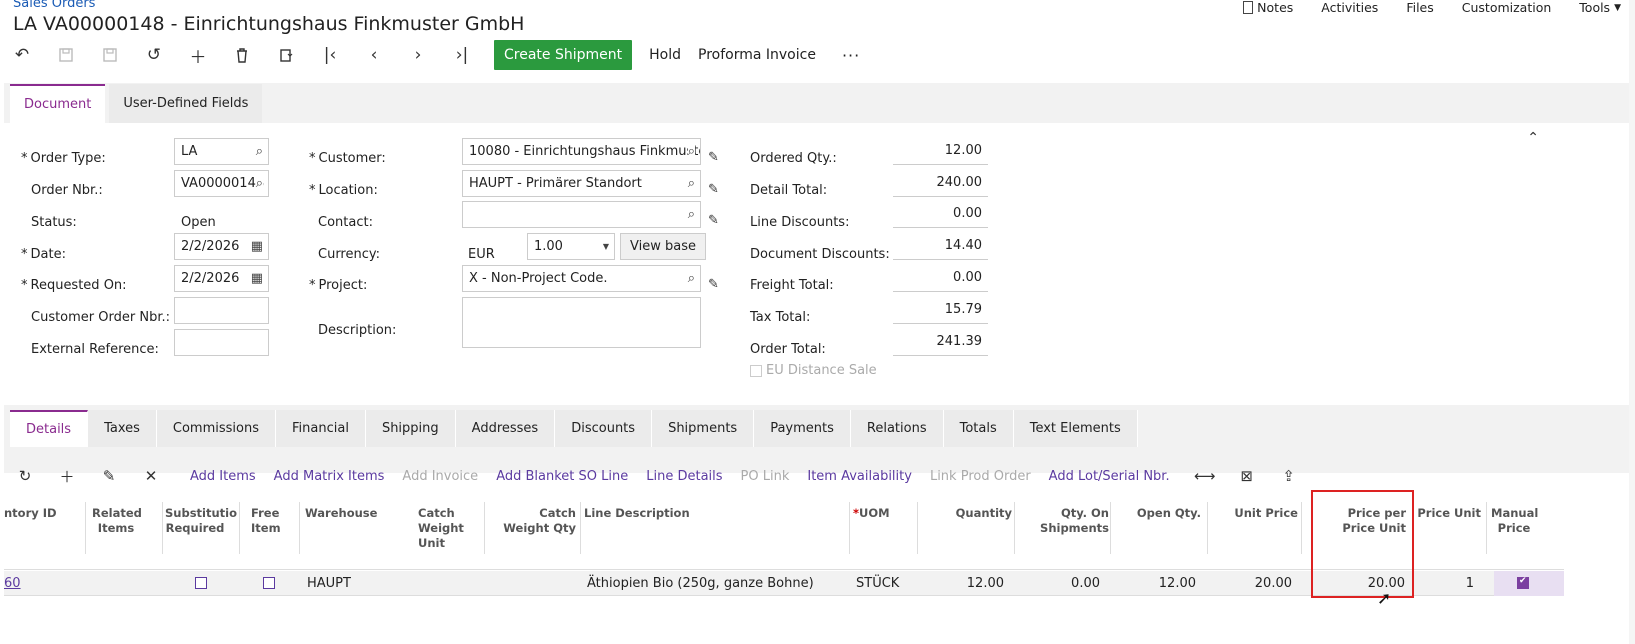 The image size is (1635, 644). Describe the element at coordinates (329, 476) in the screenshot. I see `add-matrix-items-button: Add Matrix Items` at that location.